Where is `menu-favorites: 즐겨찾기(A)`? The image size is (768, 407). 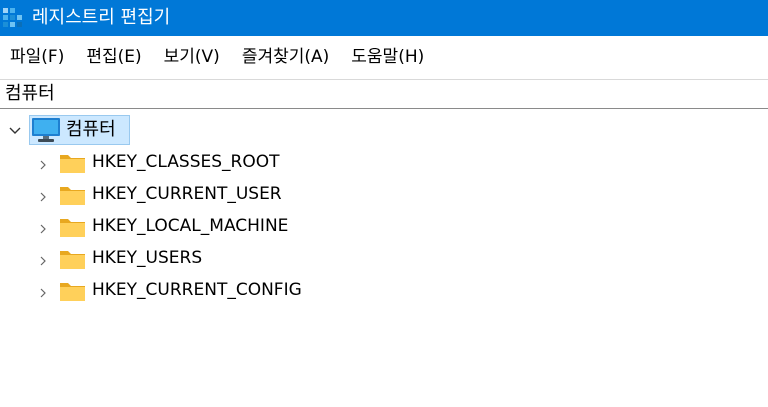 menu-favorites: 즐겨찾기(A) is located at coordinates (285, 57).